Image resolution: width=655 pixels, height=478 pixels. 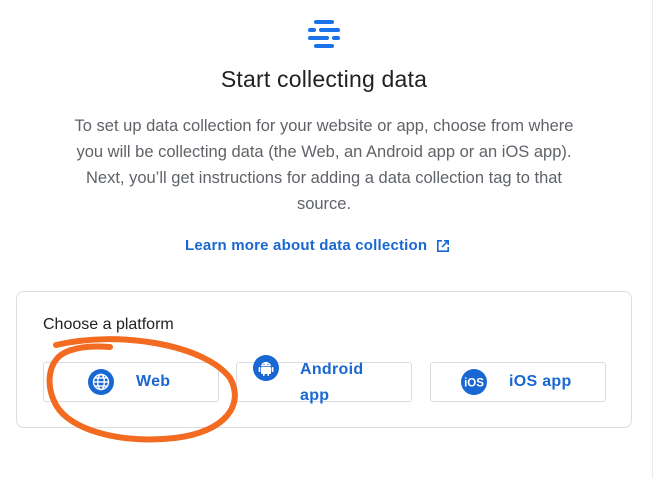 What do you see at coordinates (324, 34) in the screenshot?
I see `data-stream-icon` at bounding box center [324, 34].